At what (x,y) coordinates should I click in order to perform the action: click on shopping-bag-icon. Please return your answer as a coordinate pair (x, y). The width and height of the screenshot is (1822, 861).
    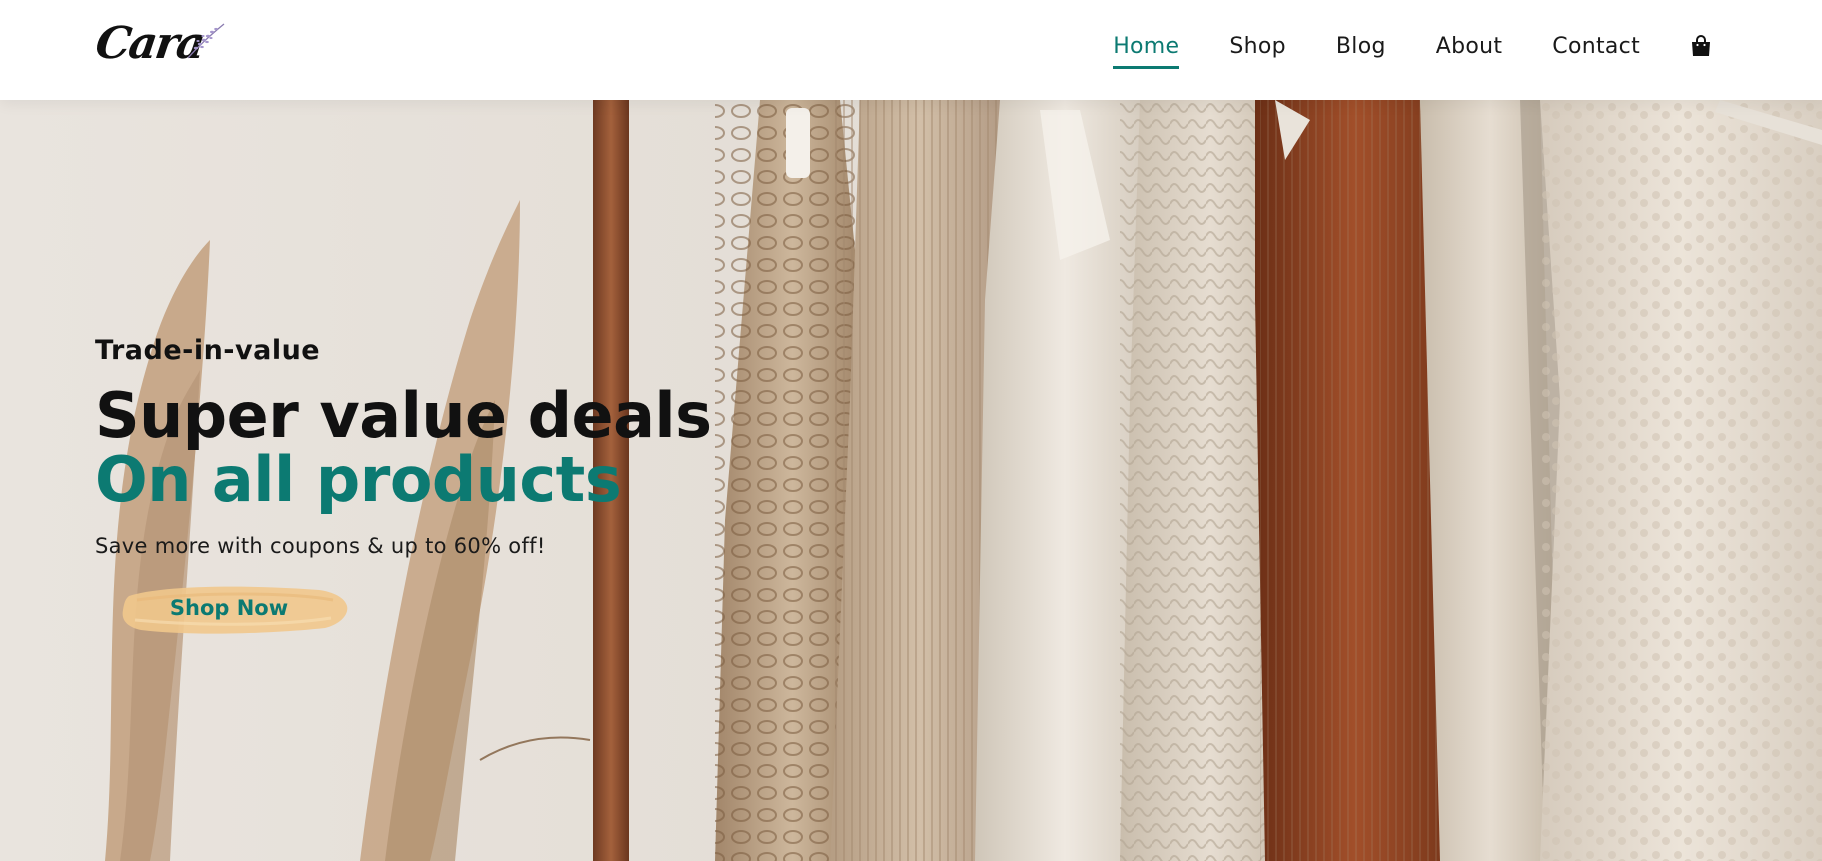
    Looking at the image, I should click on (1701, 45).